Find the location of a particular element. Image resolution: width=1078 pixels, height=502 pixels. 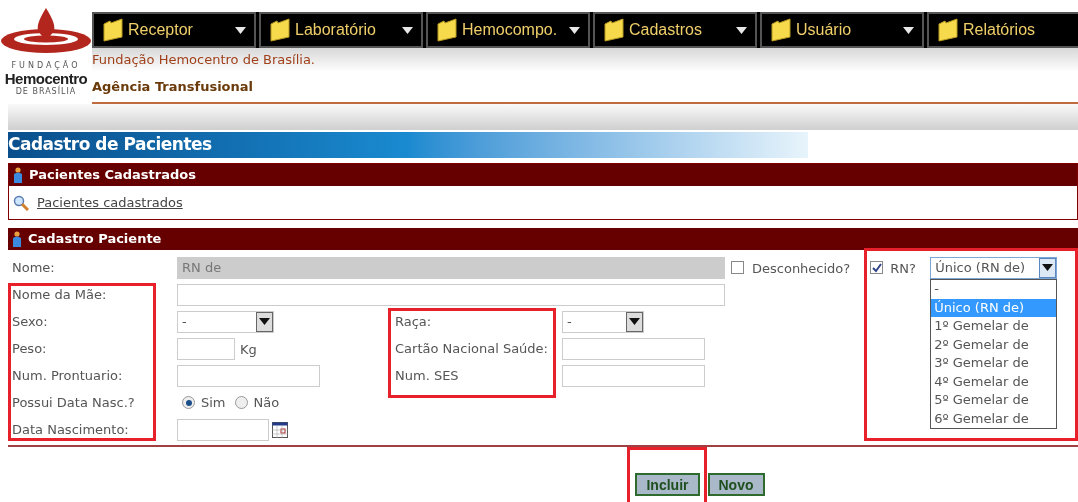

patients-link: Pacientes cadastrados is located at coordinates (110, 202).